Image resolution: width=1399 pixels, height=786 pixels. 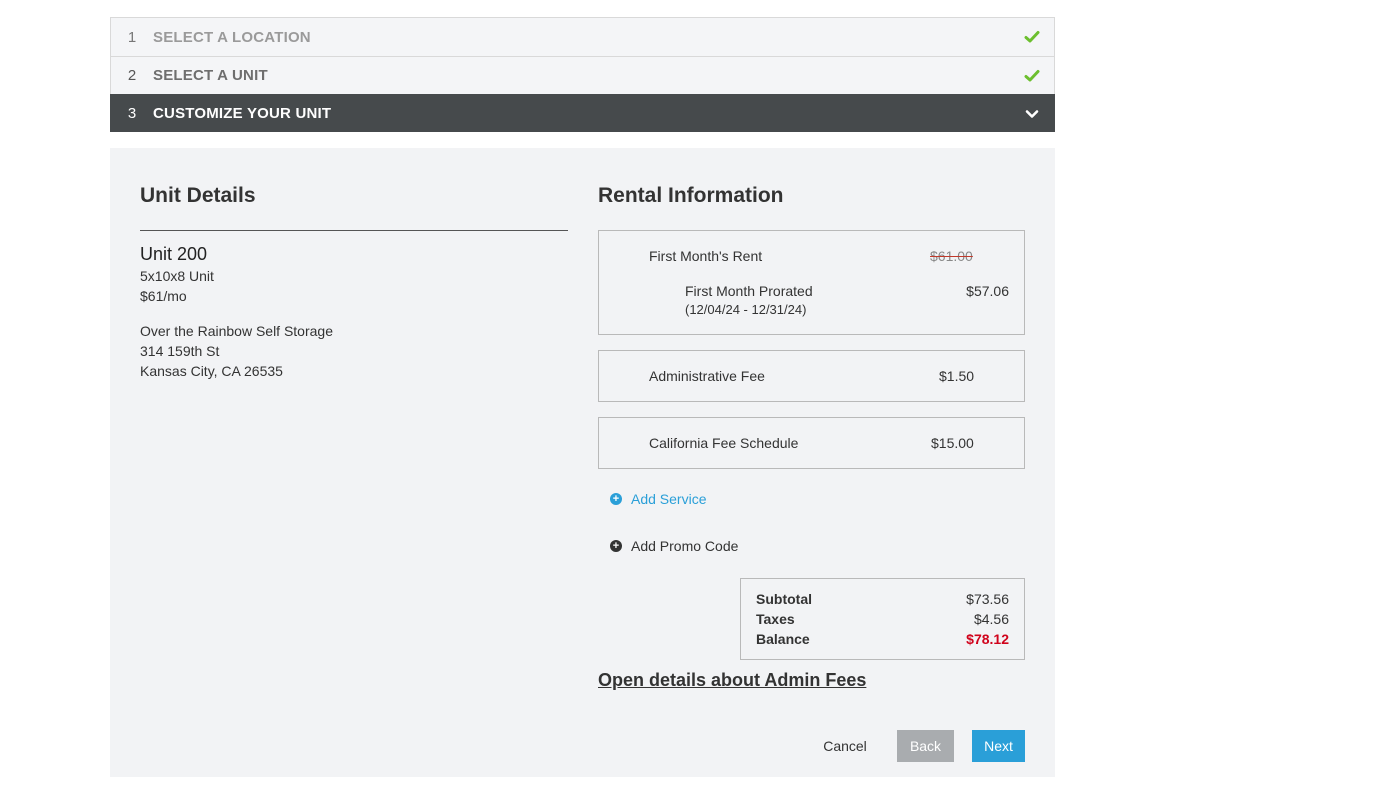 I want to click on add-promo-label: Add Promo Code, so click(x=685, y=546).